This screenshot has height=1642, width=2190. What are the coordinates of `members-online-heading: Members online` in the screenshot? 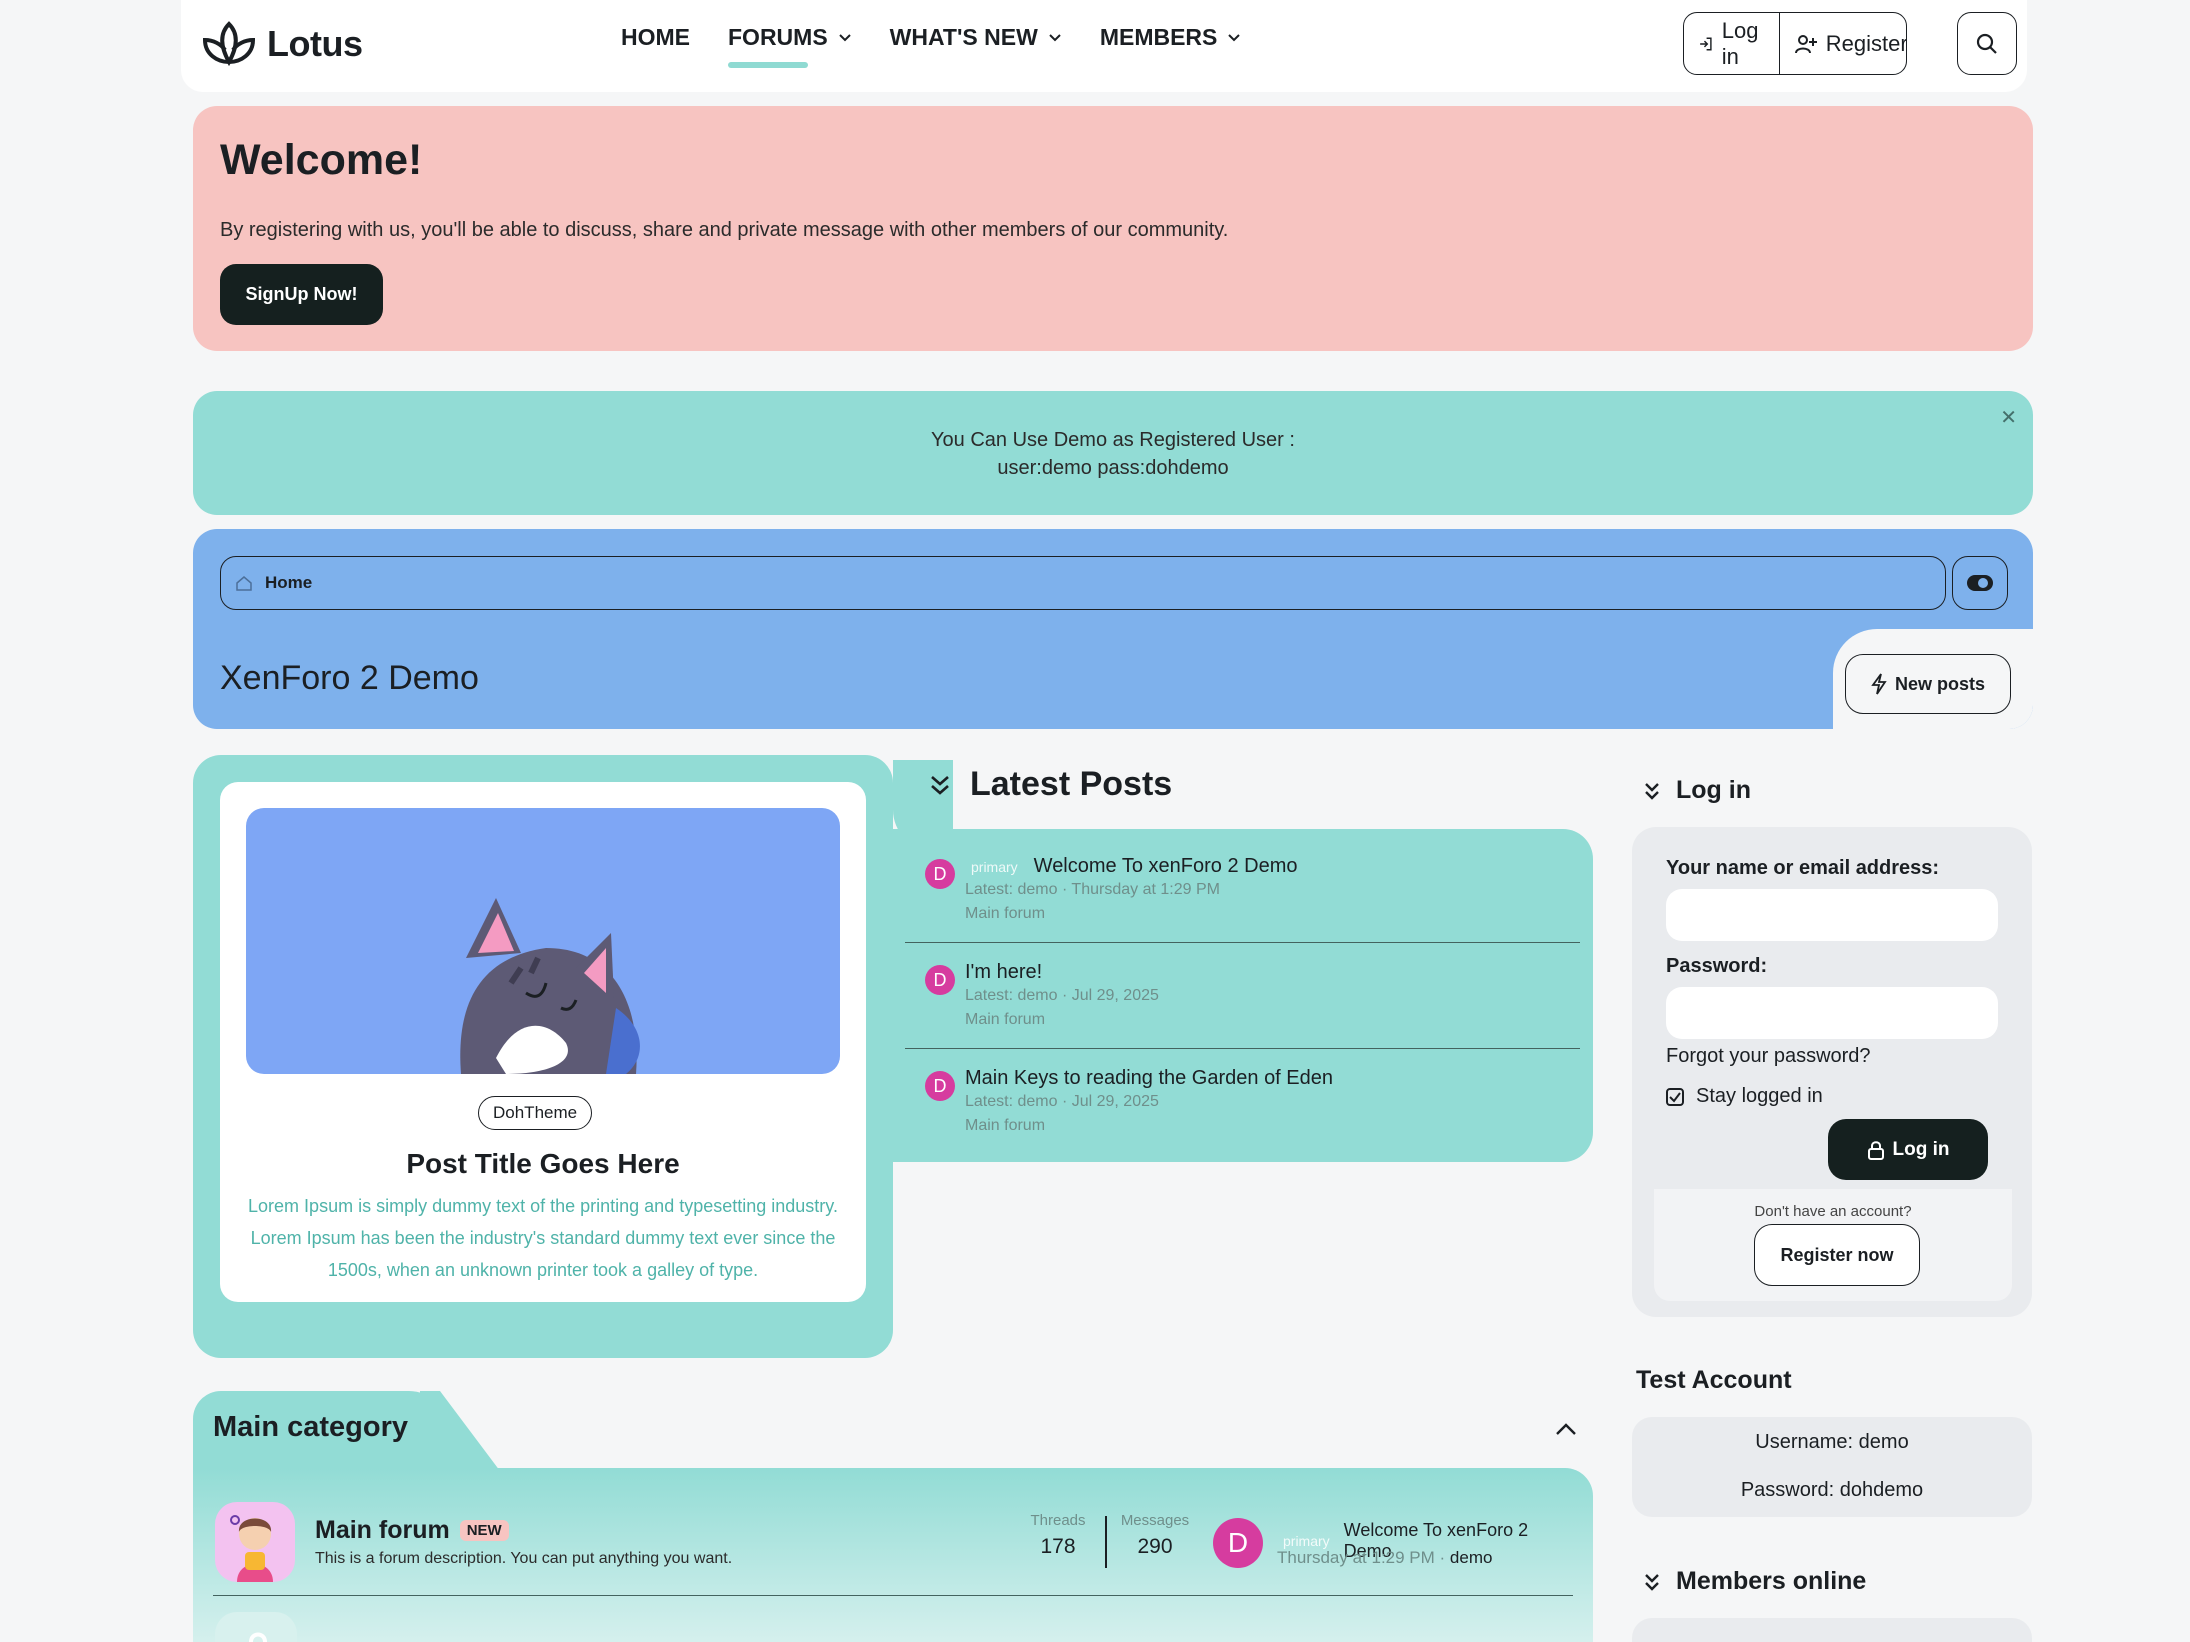 It's located at (1754, 1581).